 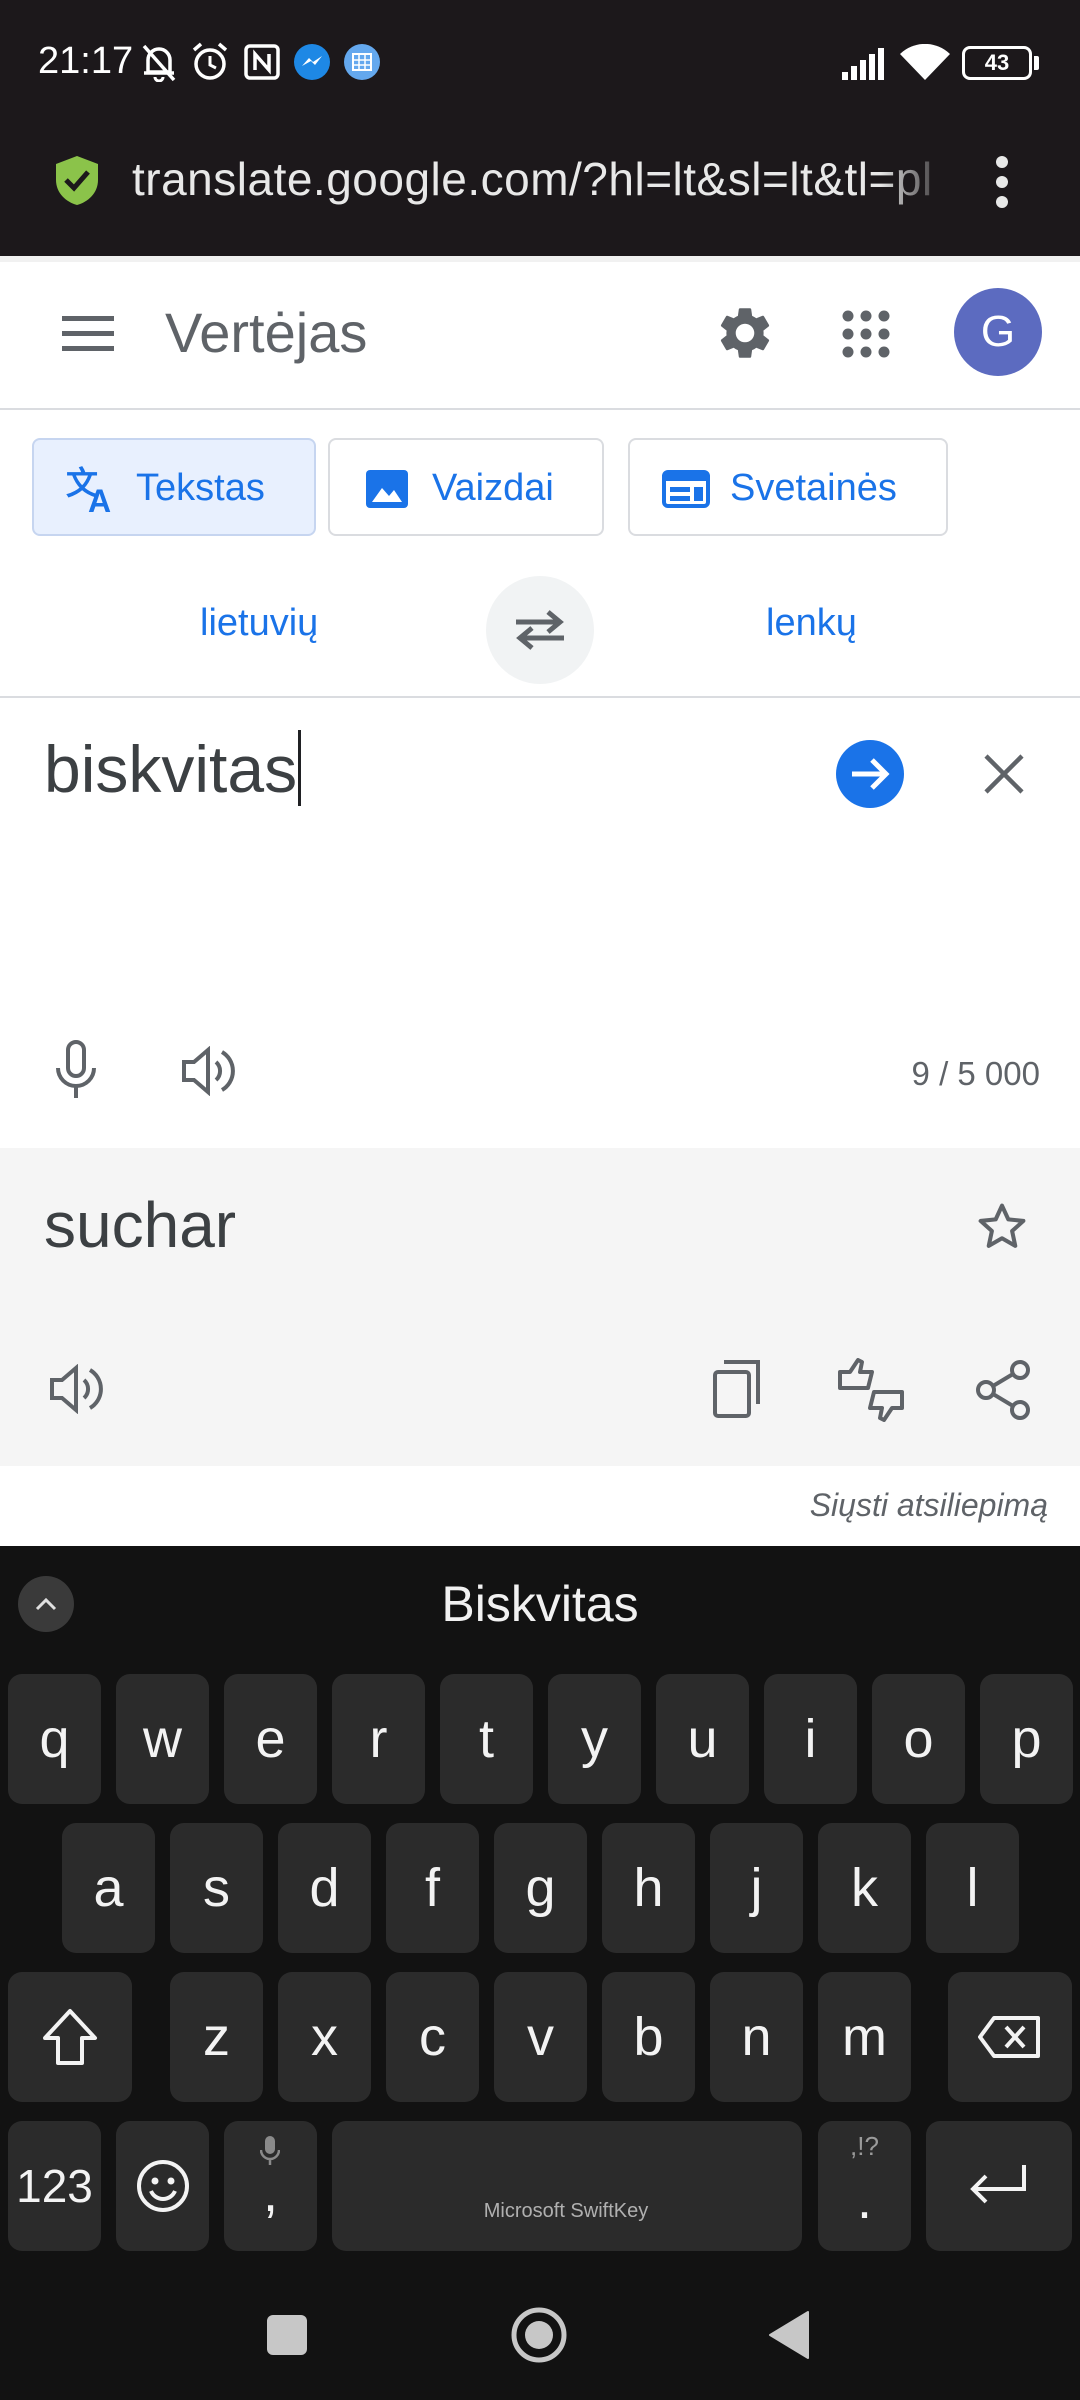 I want to click on comma-key: ,, so click(x=270, y=2186).